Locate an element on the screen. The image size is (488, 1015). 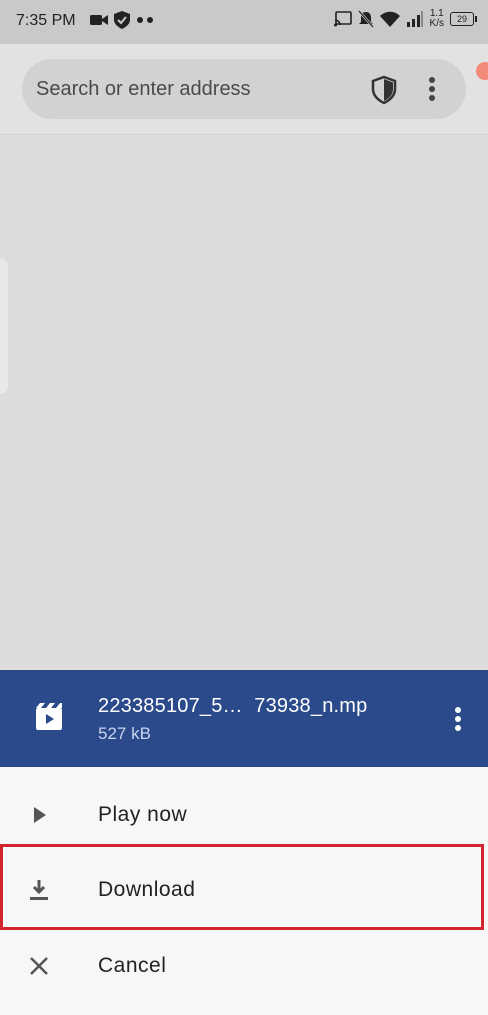
download-header: 223385107_5… 73938_n.mp 527 kB is located at coordinates (244, 718).